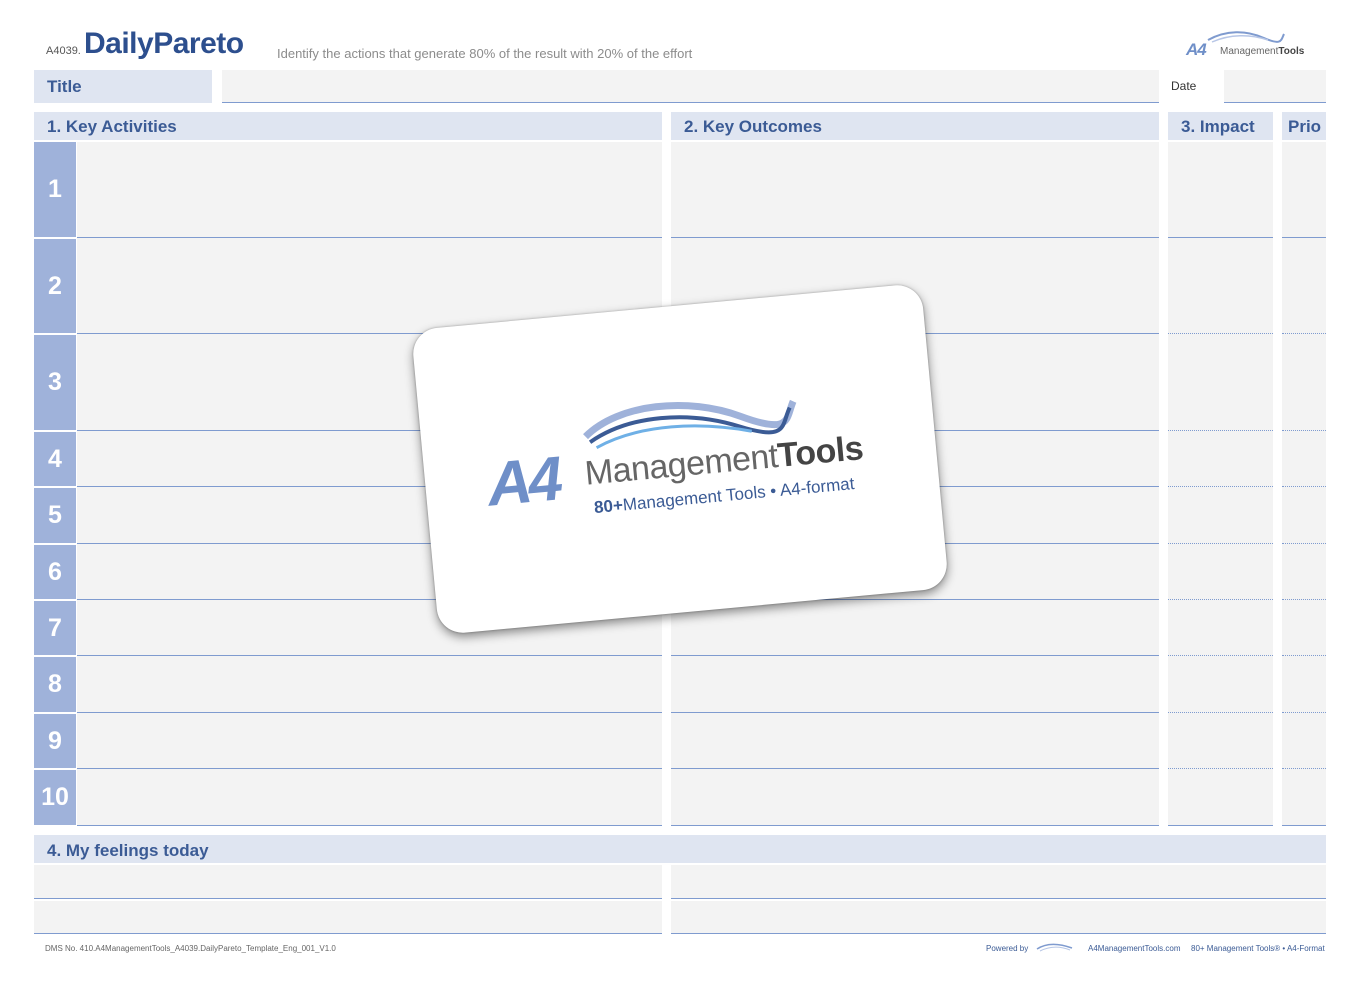 The height and width of the screenshot is (984, 1362). What do you see at coordinates (55, 797) in the screenshot?
I see `row-number: 10` at bounding box center [55, 797].